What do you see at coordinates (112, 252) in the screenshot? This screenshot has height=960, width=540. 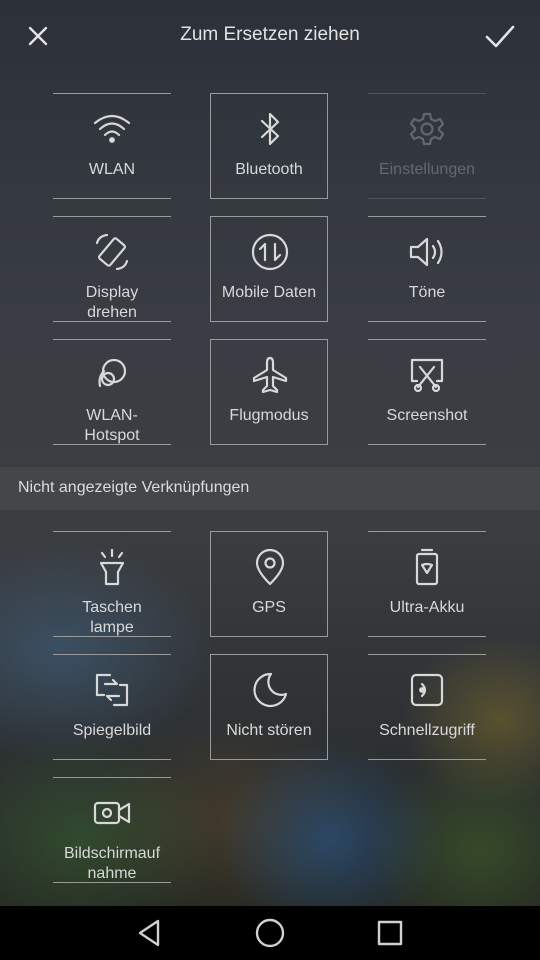 I see `rotate-screen-icon` at bounding box center [112, 252].